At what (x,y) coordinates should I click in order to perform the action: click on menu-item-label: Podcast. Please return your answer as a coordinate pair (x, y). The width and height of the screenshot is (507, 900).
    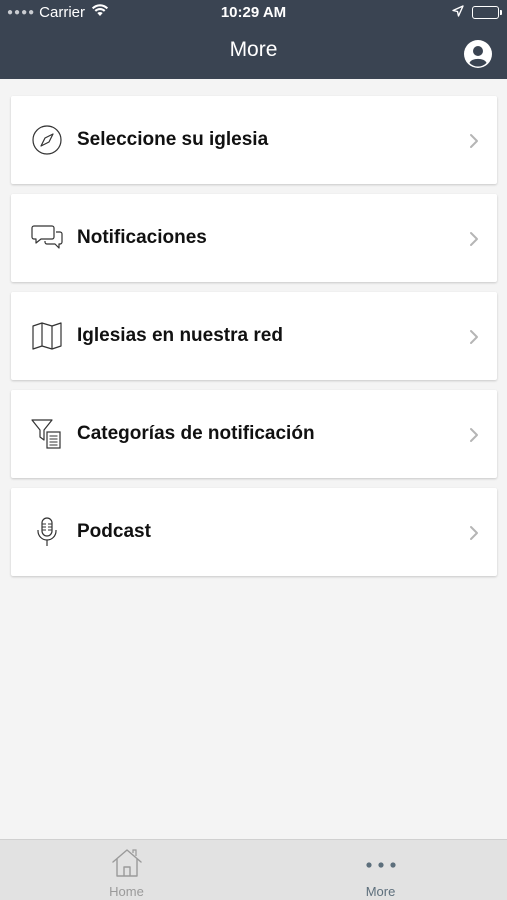
    Looking at the image, I should click on (114, 531).